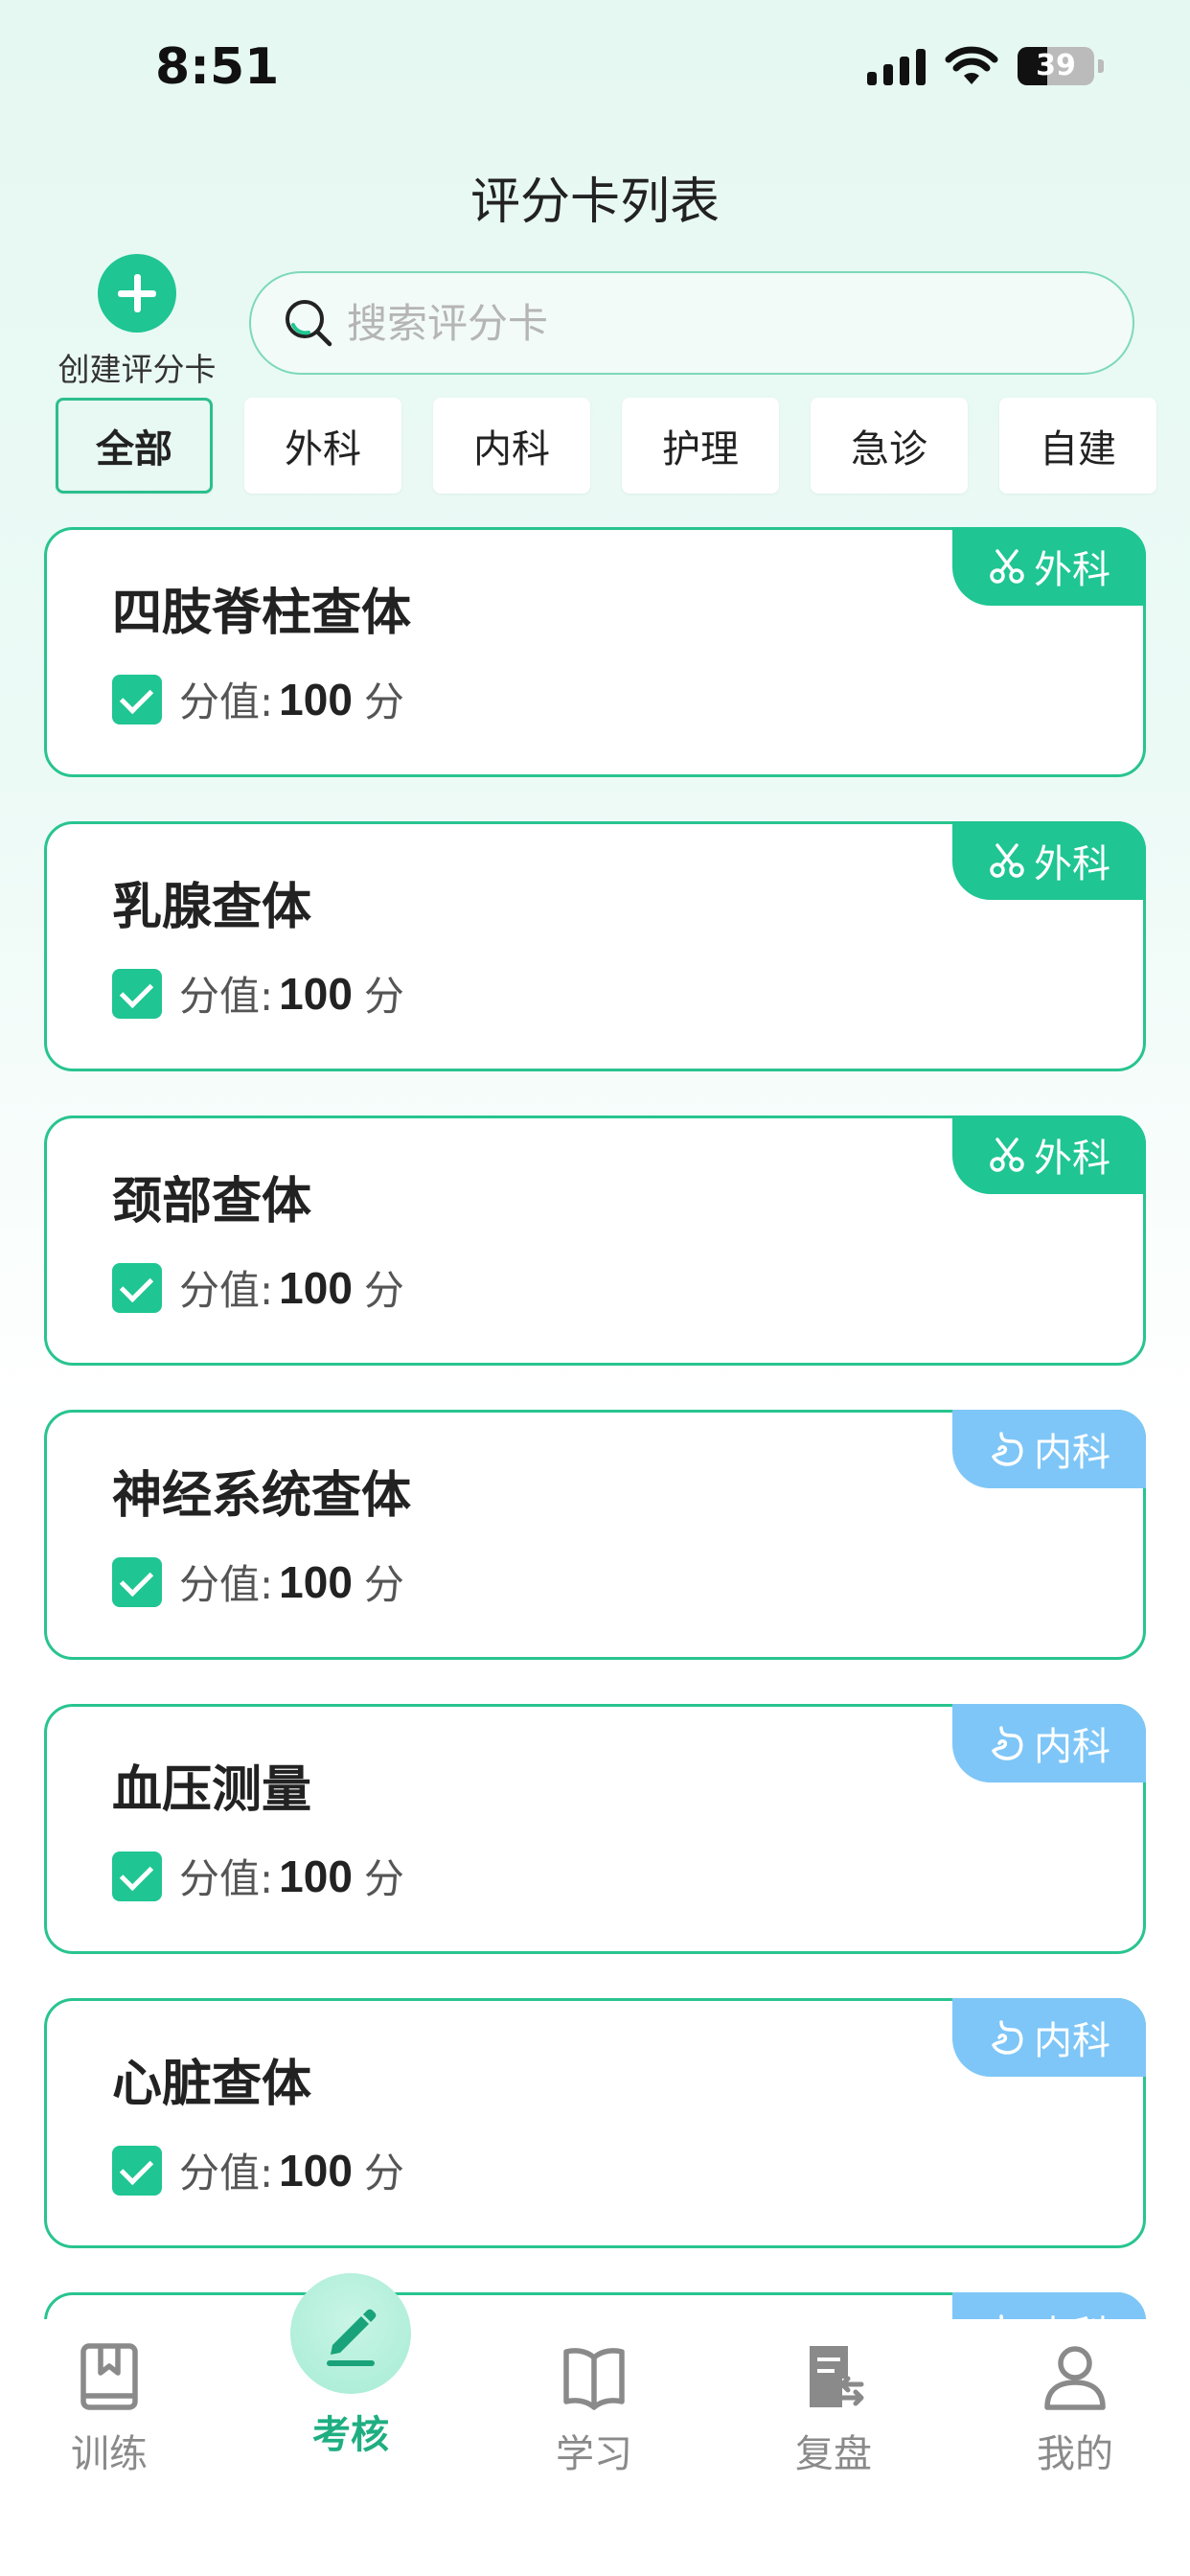 The width and height of the screenshot is (1190, 2576). Describe the element at coordinates (109, 2454) in the screenshot. I see `tab-label: 训练` at that location.